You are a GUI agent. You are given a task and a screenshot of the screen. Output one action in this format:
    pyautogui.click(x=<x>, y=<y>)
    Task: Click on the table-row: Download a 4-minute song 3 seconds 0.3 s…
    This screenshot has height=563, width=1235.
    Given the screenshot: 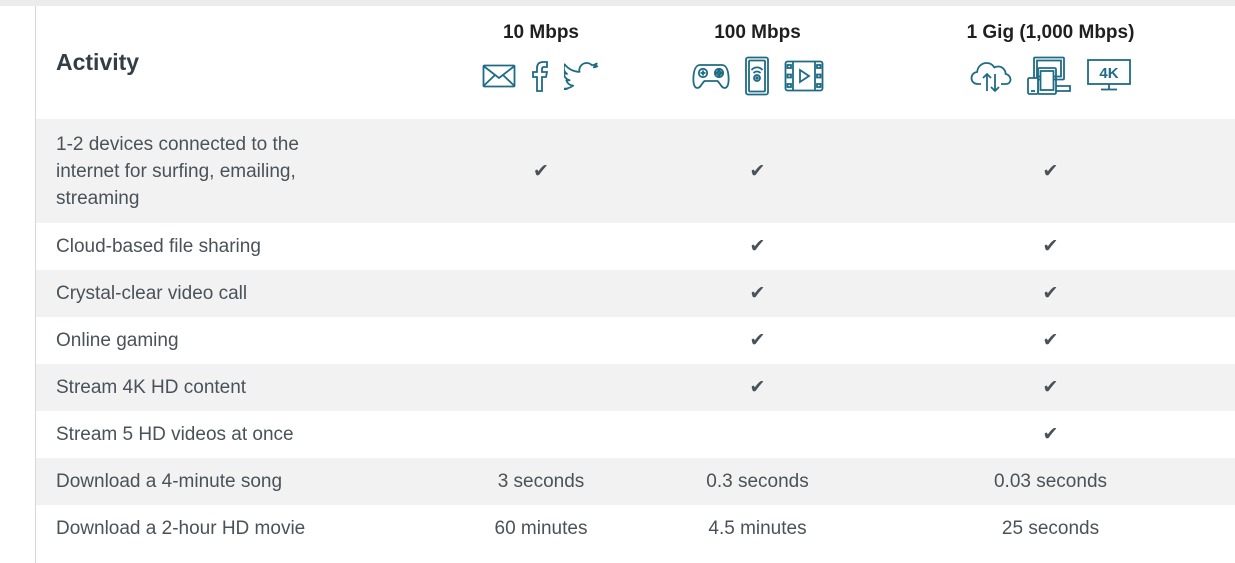 What is the action you would take?
    pyautogui.click(x=635, y=481)
    